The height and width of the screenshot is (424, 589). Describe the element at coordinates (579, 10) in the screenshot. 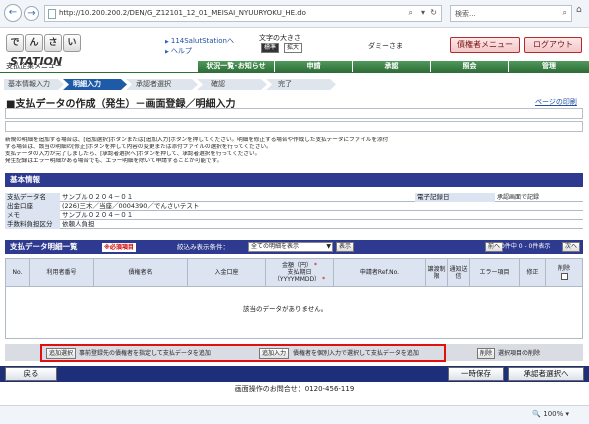

I see `home-icon: ⌂` at that location.